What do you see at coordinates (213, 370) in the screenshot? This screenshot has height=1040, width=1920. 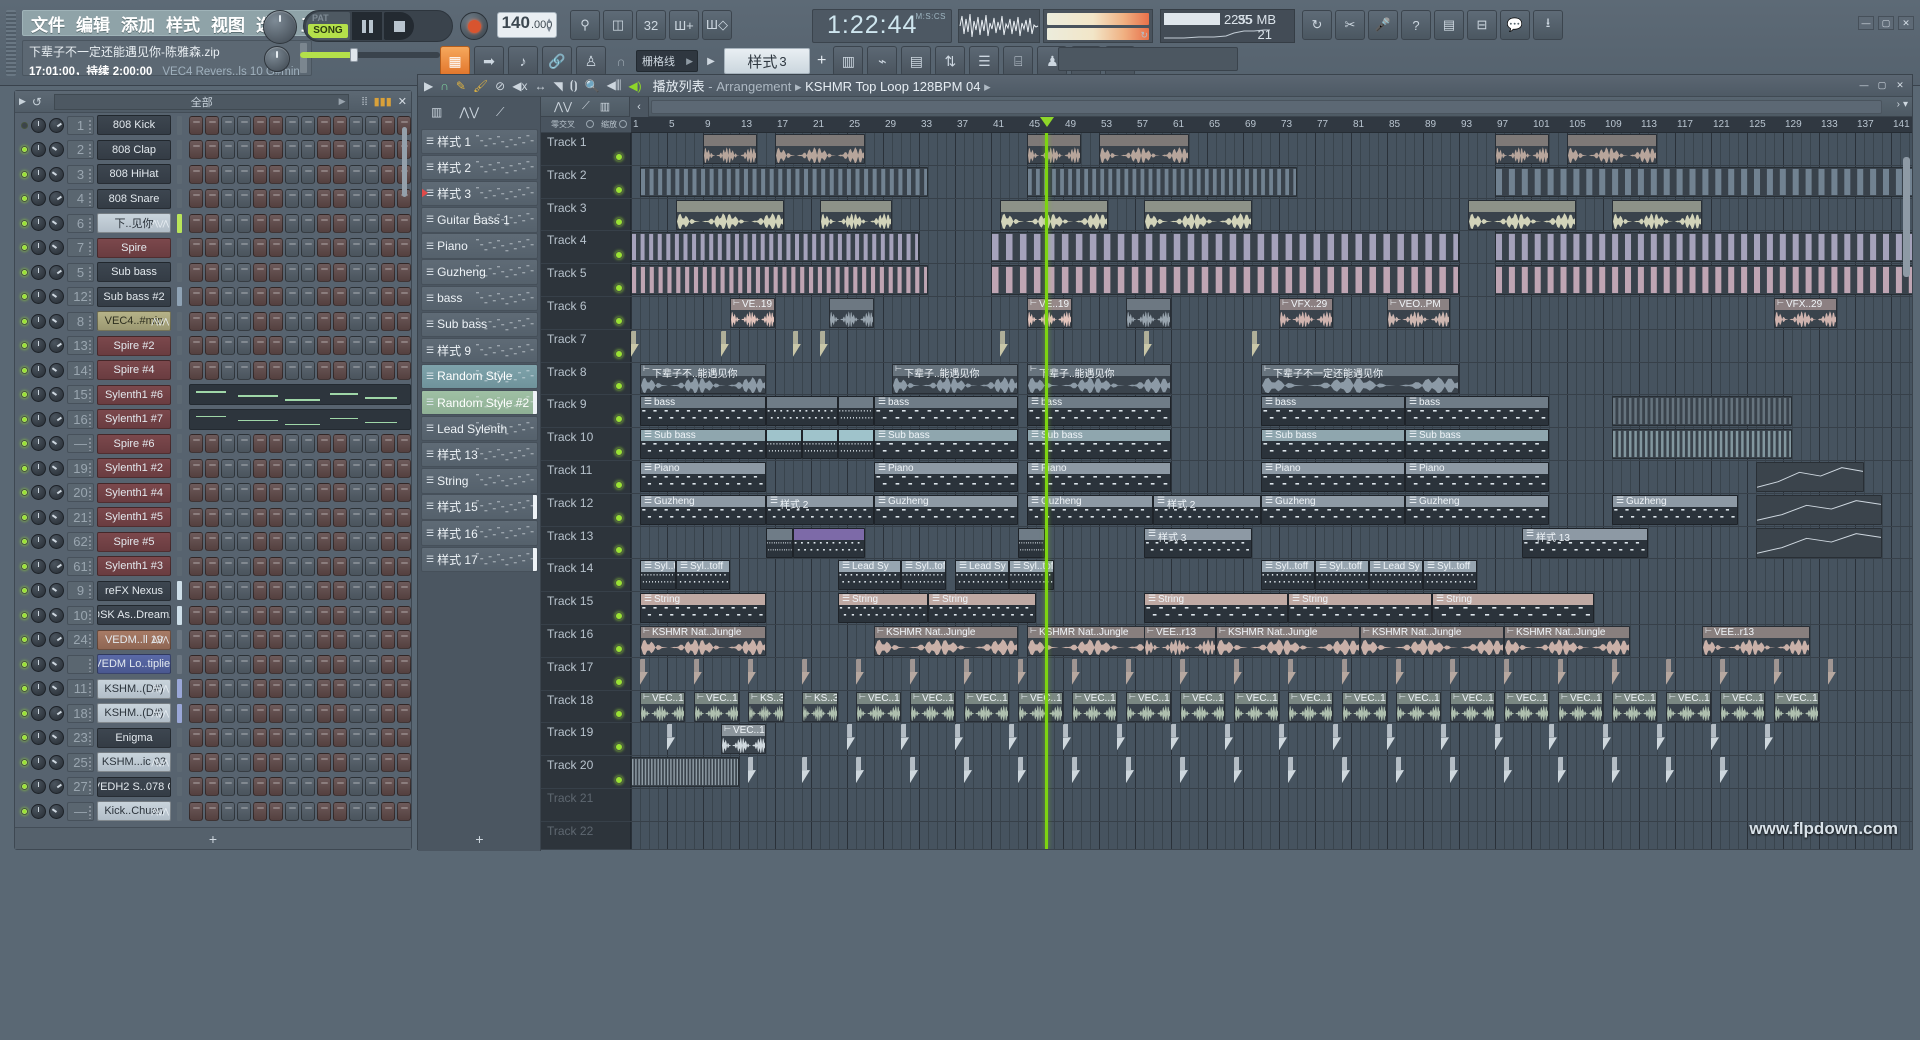 I see `channel-row: 14 Spire #4` at bounding box center [213, 370].